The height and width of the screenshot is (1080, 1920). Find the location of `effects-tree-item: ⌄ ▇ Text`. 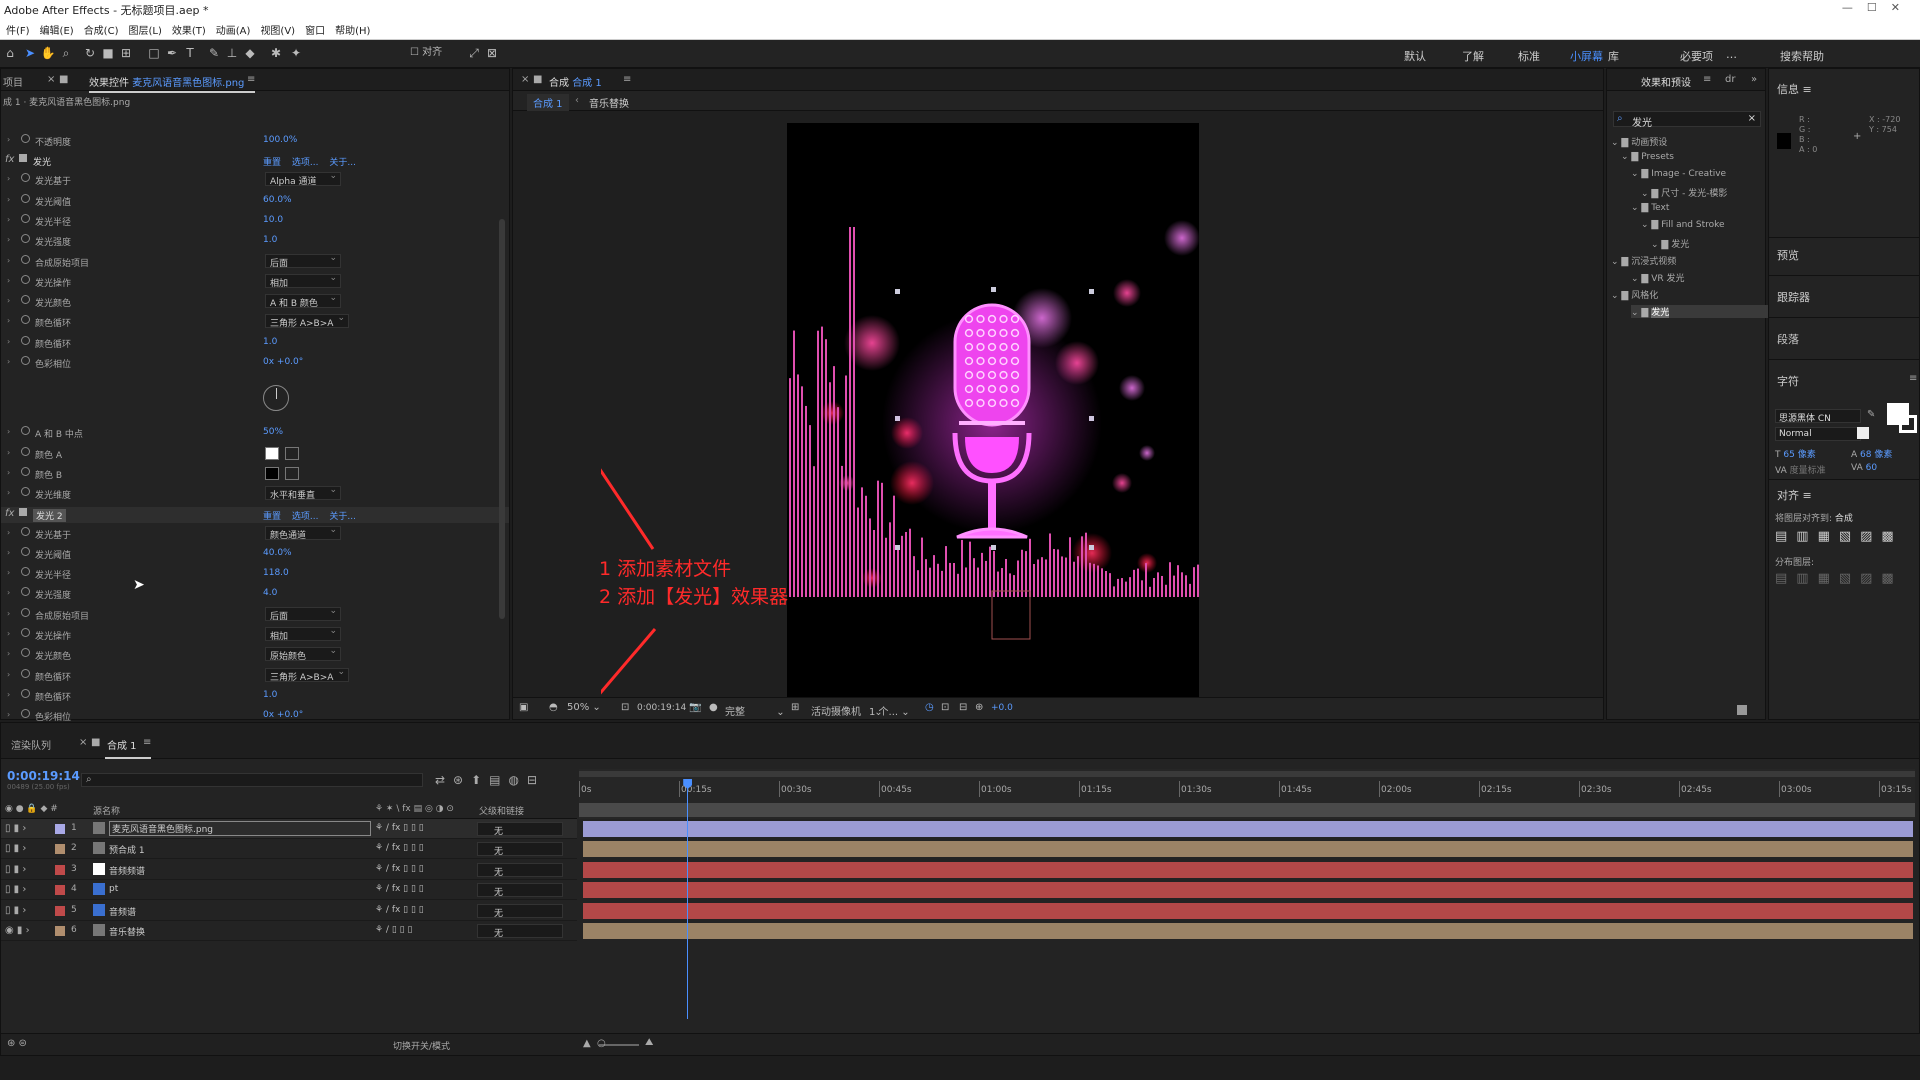

effects-tree-item: ⌄ ▇ Text is located at coordinates (1650, 208).